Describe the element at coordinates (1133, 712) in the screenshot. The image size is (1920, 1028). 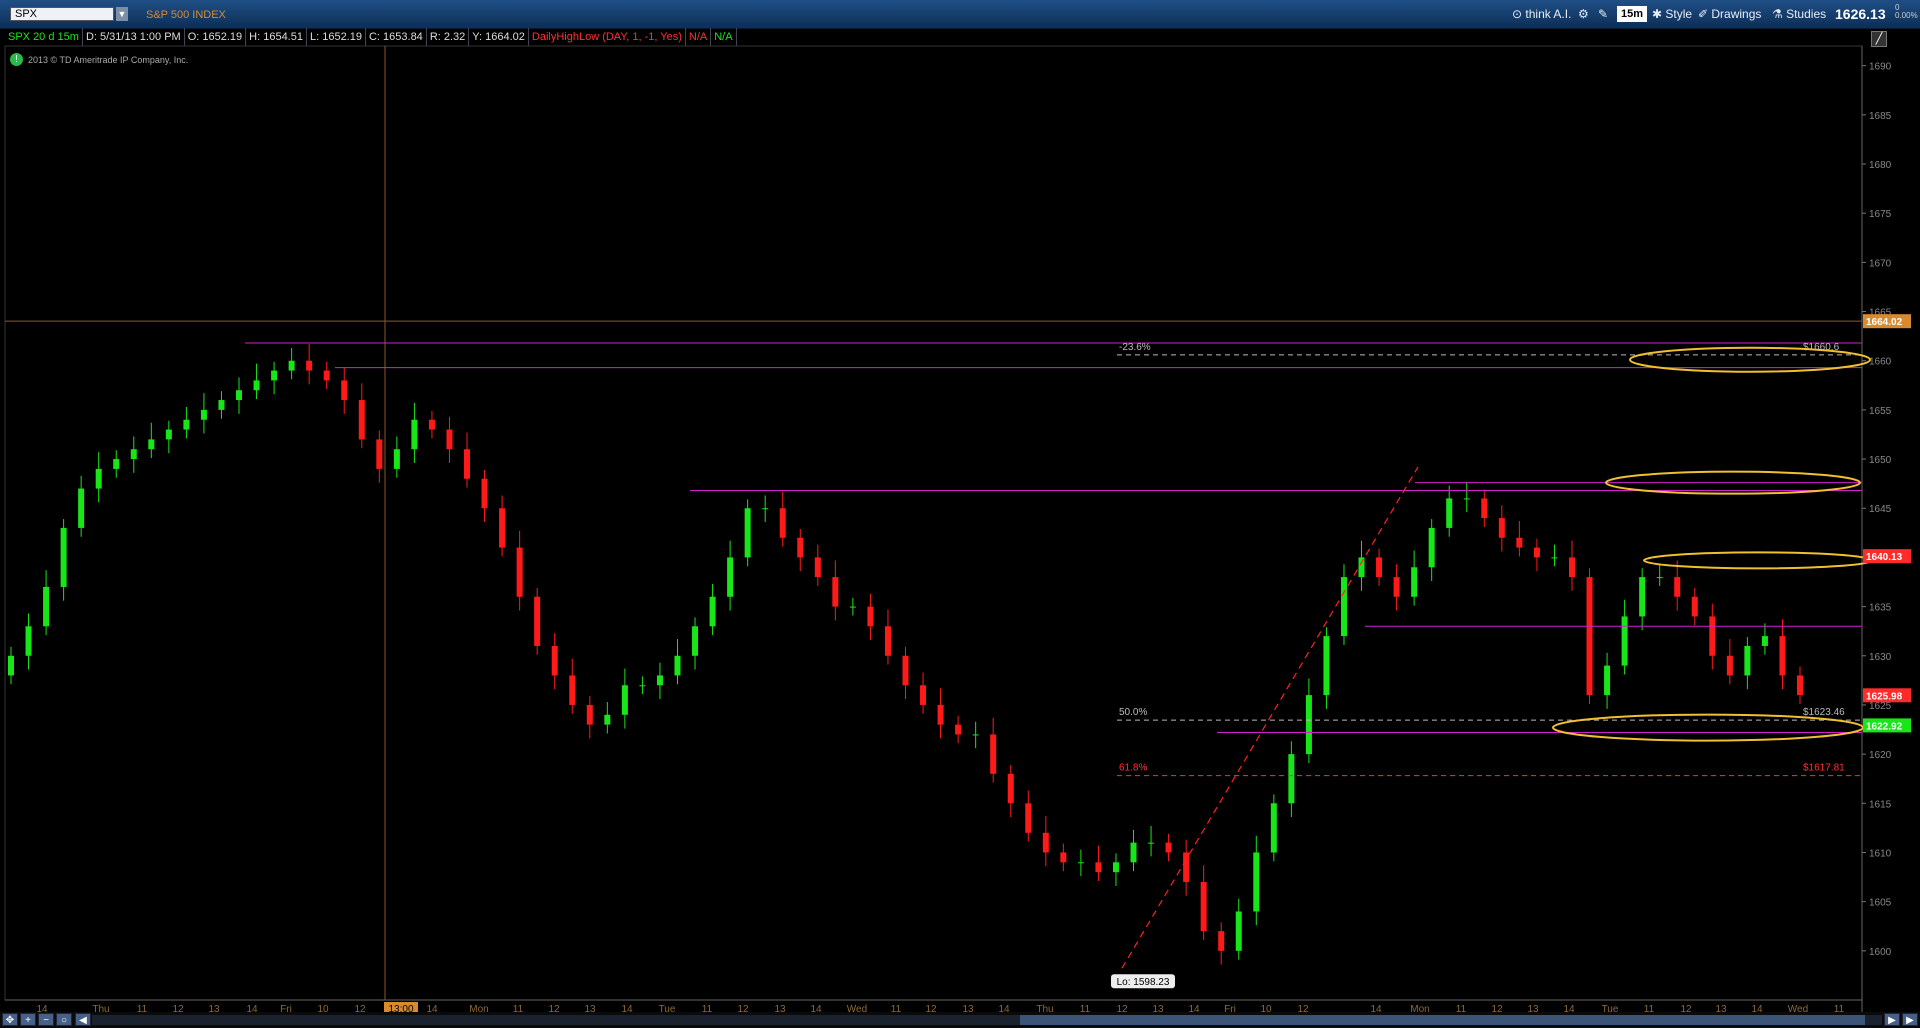
I see `fib-label: 50.0%` at that location.